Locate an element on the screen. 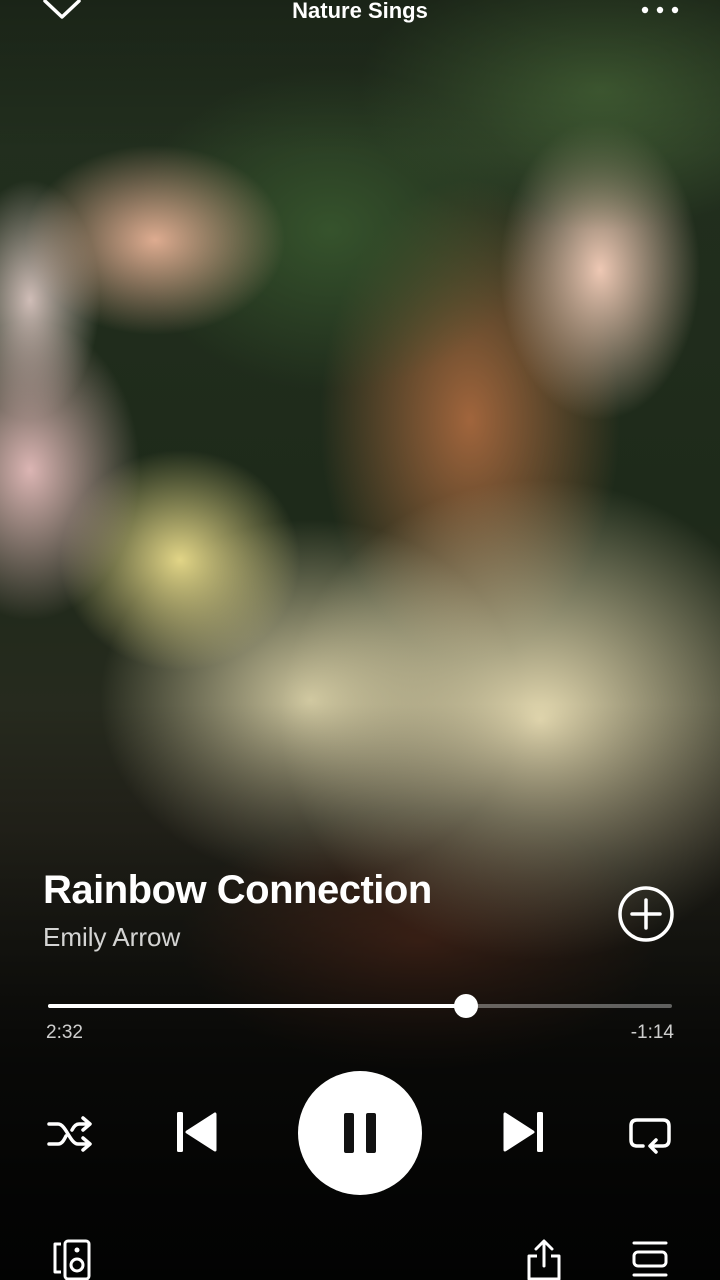  remaining-time: -1:14 is located at coordinates (652, 1032).